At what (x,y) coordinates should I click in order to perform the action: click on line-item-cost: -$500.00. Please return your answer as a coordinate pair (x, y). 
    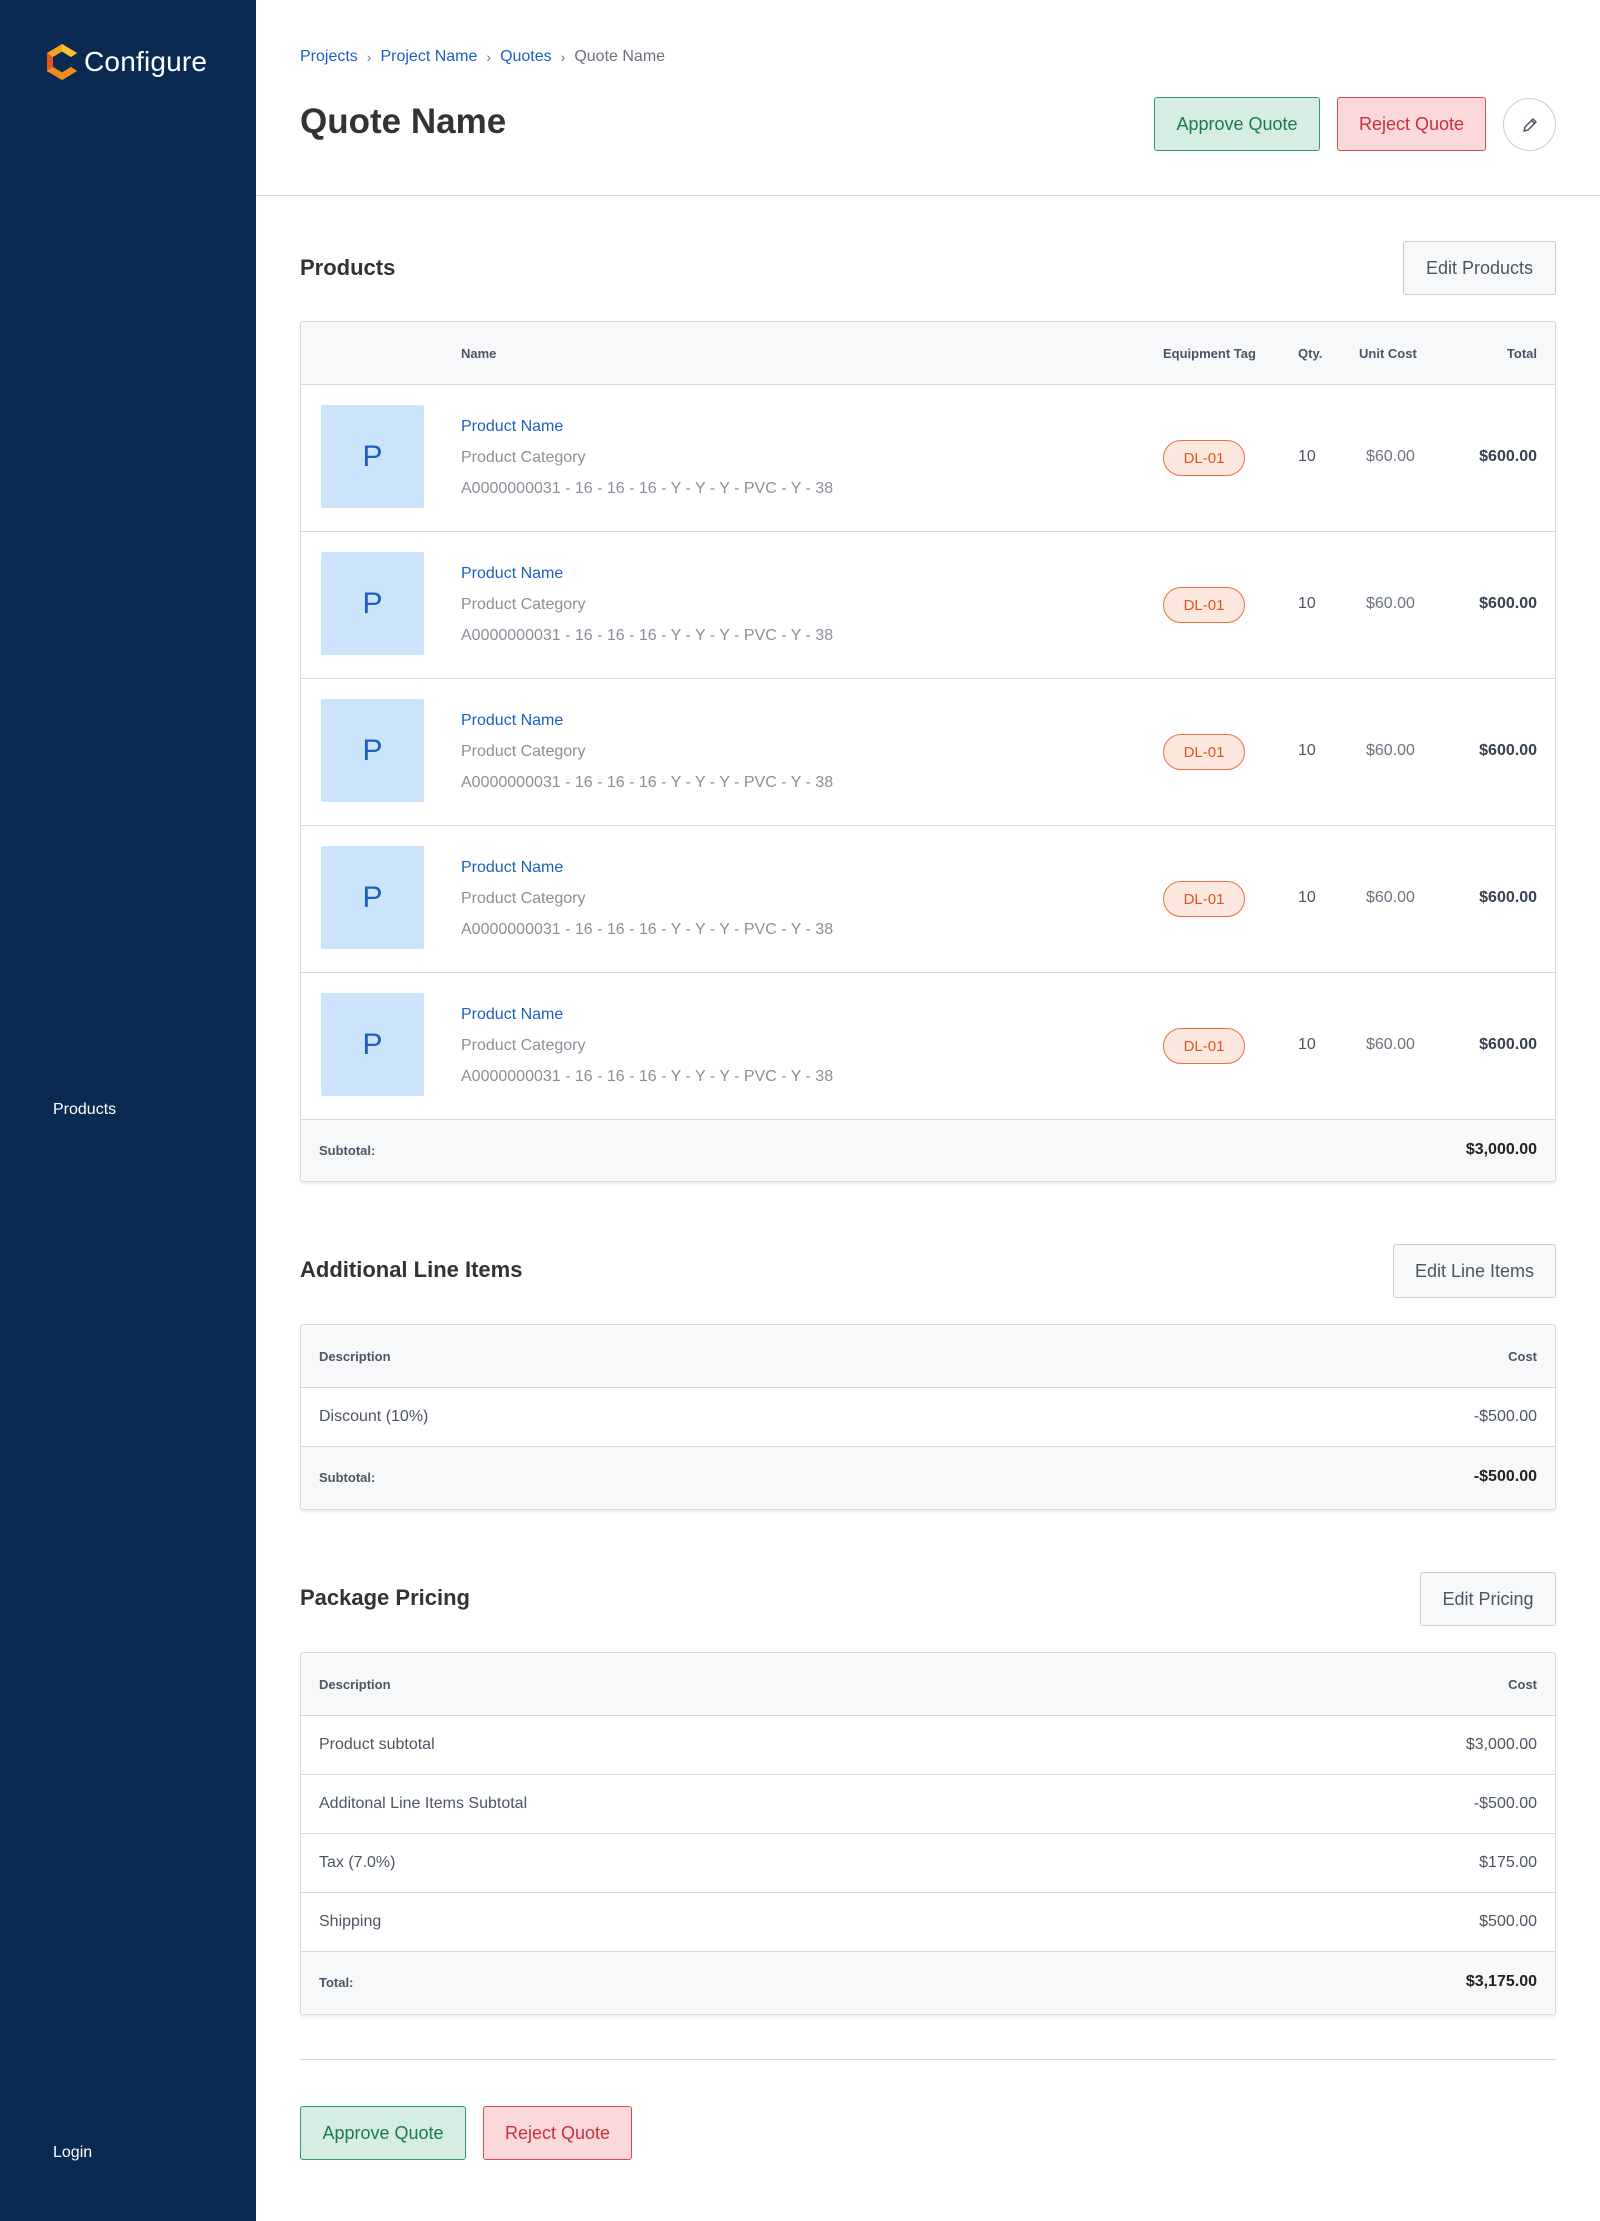
    Looking at the image, I should click on (1505, 1416).